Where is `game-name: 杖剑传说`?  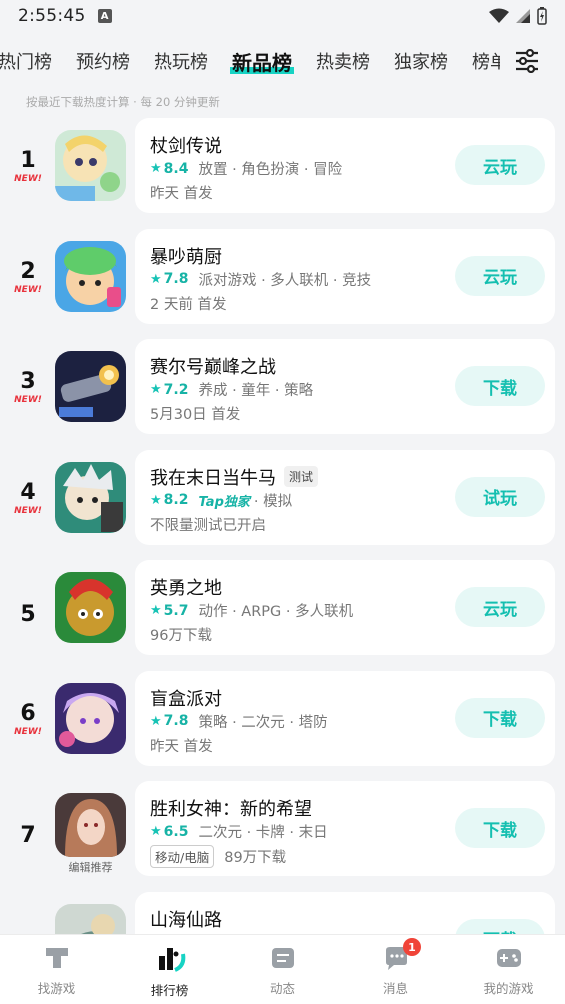
game-name: 杖剑传说 is located at coordinates (186, 145).